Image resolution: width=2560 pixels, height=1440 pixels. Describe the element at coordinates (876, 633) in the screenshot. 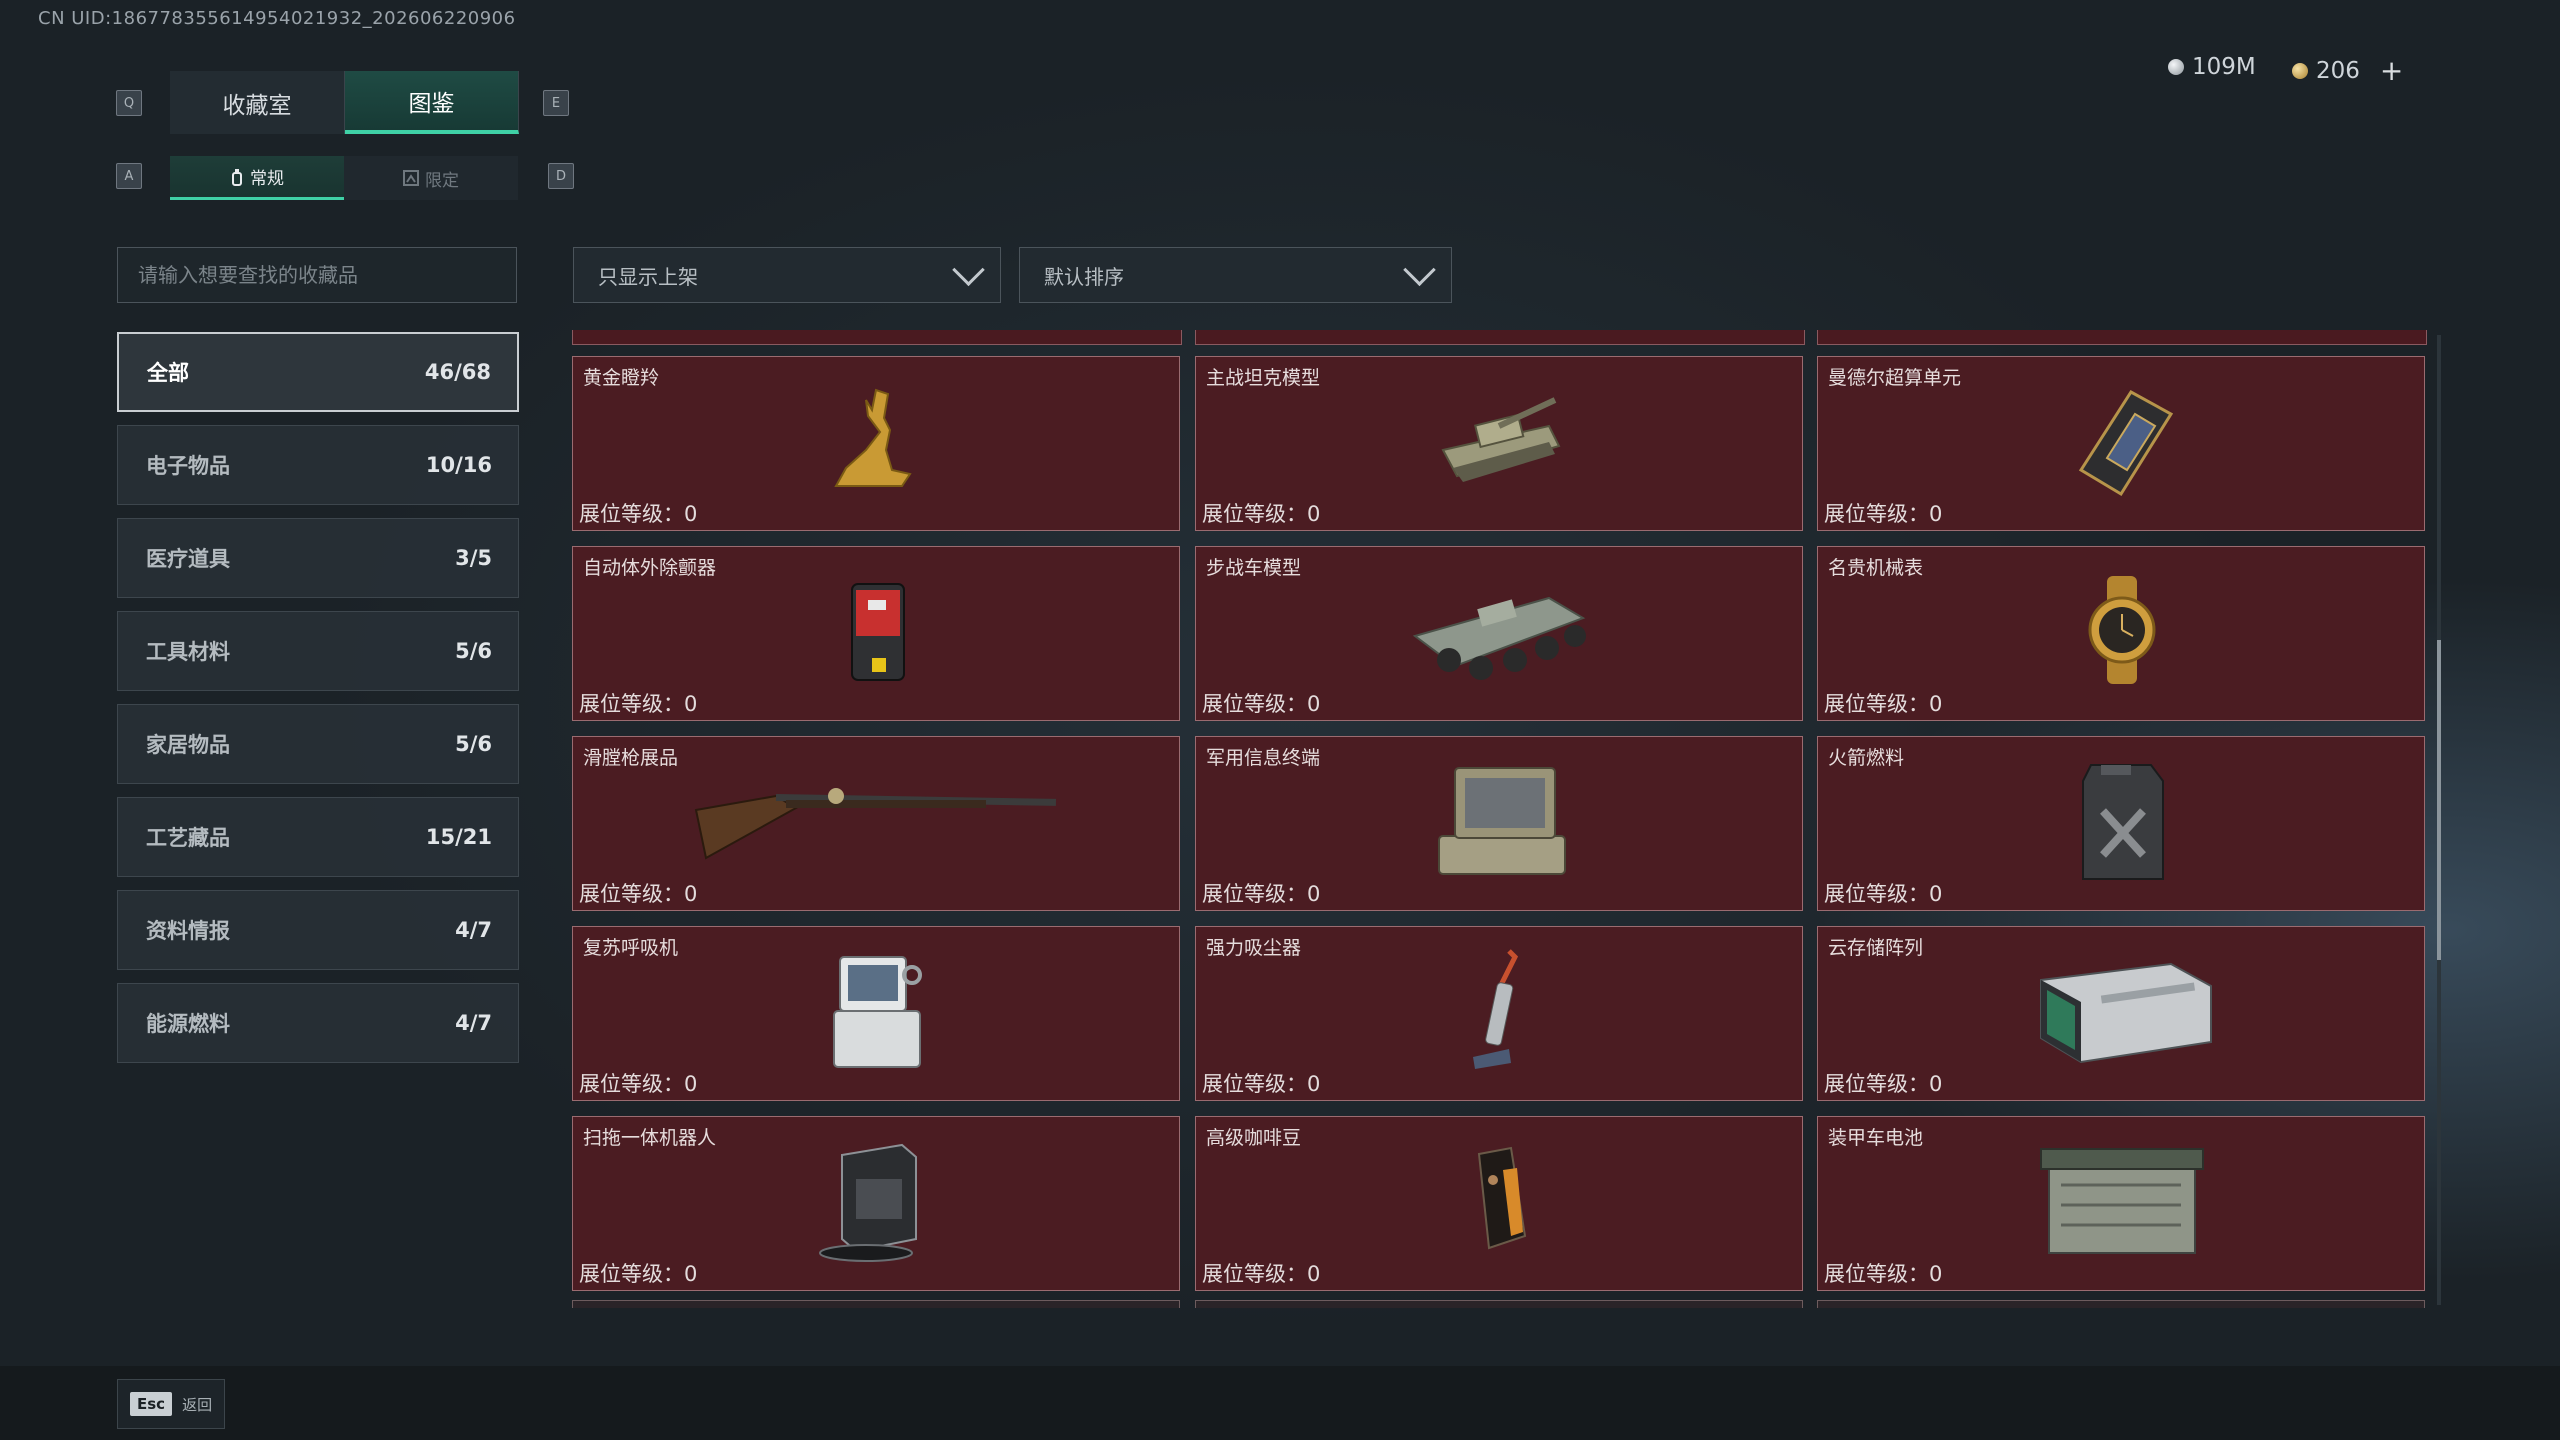

I see `item-card: 自动体外除颤器 展位等级：0` at that location.